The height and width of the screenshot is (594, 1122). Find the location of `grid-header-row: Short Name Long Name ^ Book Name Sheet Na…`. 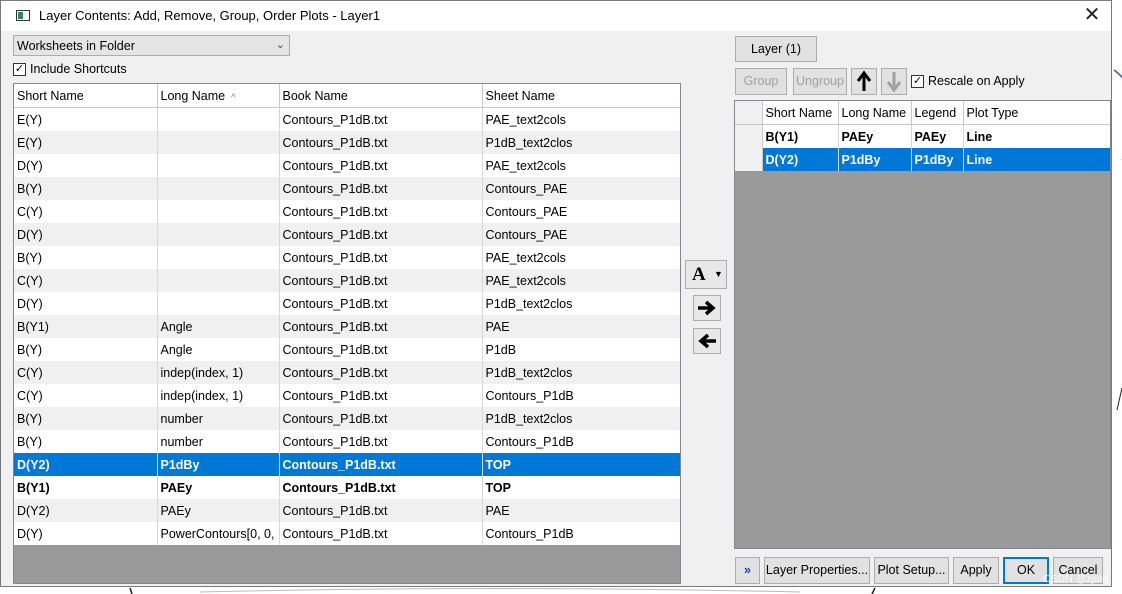

grid-header-row: Short Name Long Name ^ Book Name Sheet Na… is located at coordinates (347, 96).